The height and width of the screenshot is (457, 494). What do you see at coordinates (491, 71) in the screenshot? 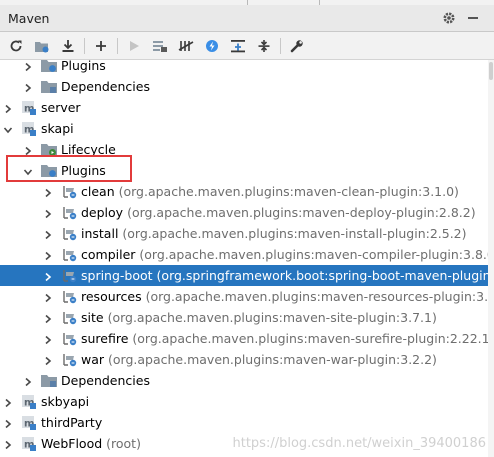
I see `scrollbar-thumb` at bounding box center [491, 71].